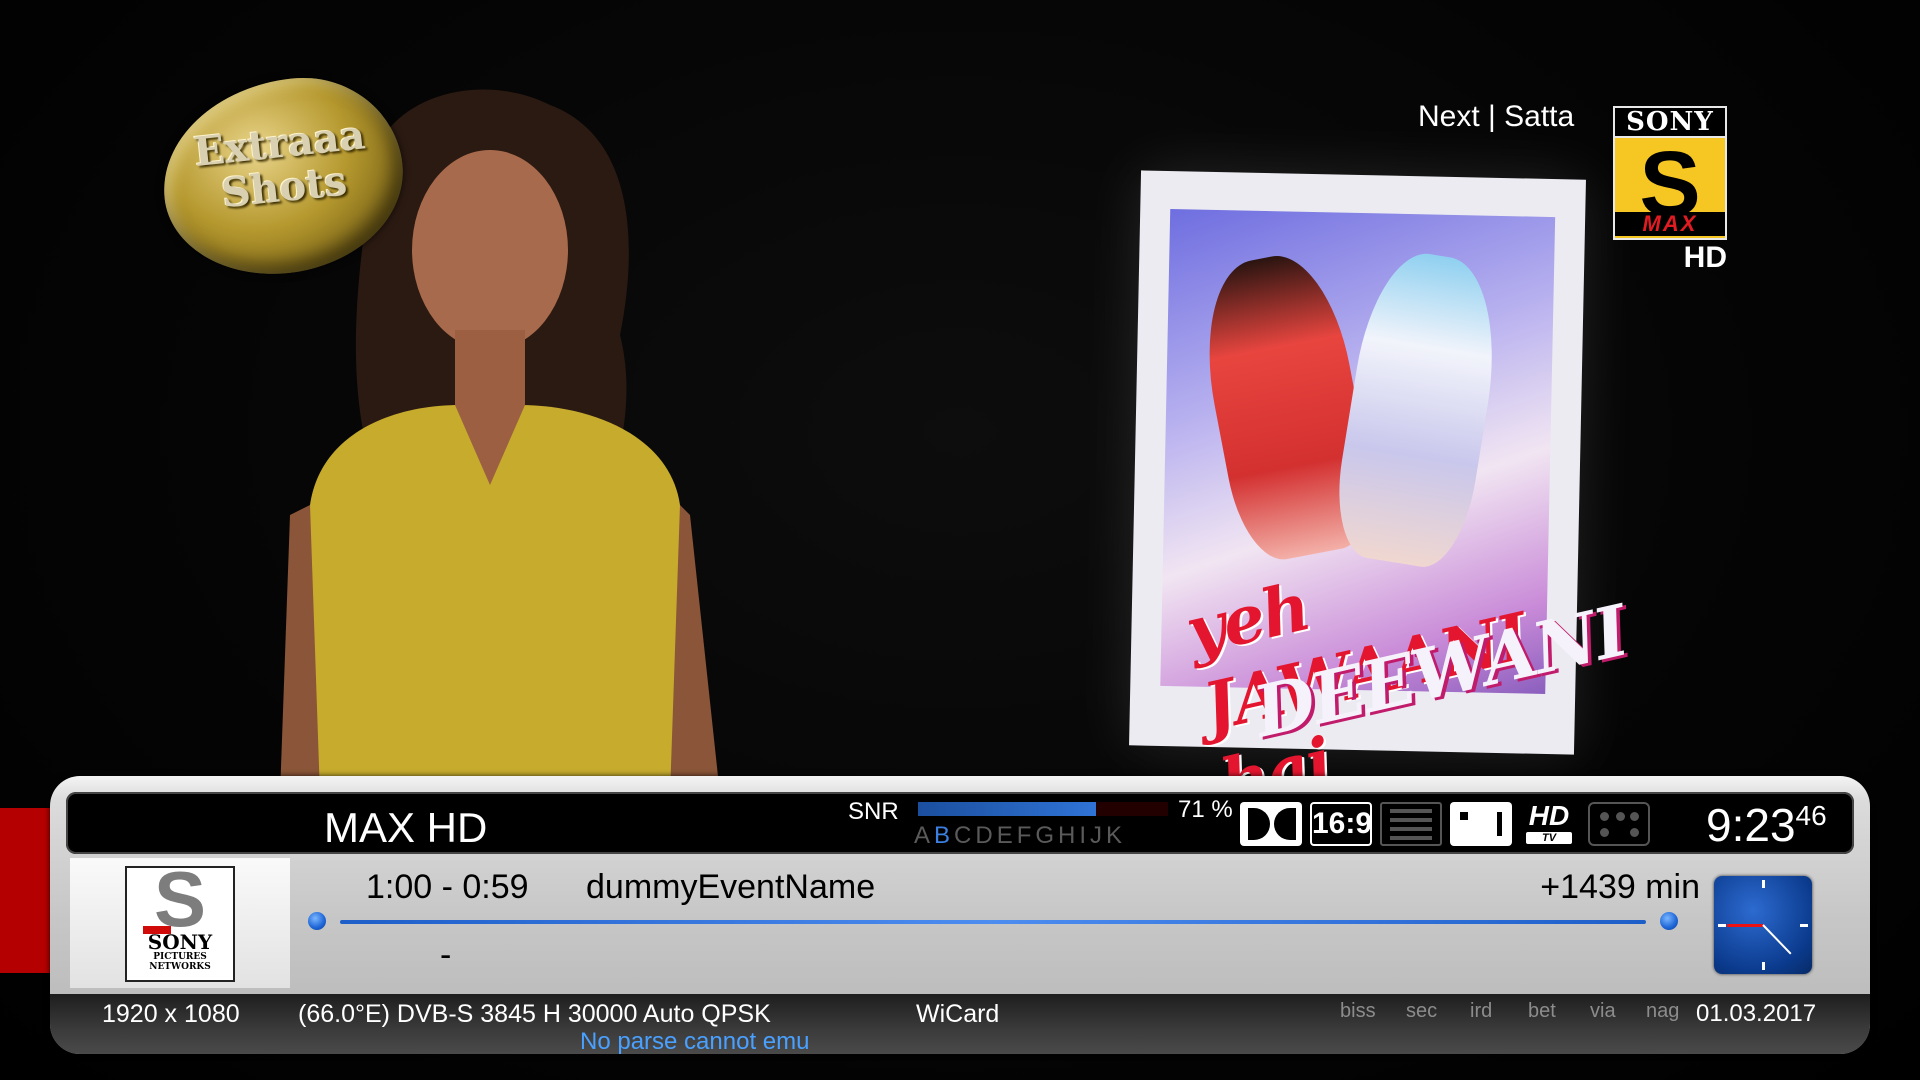 The width and height of the screenshot is (1920, 1080). I want to click on analog-clock-icon, so click(1763, 925).